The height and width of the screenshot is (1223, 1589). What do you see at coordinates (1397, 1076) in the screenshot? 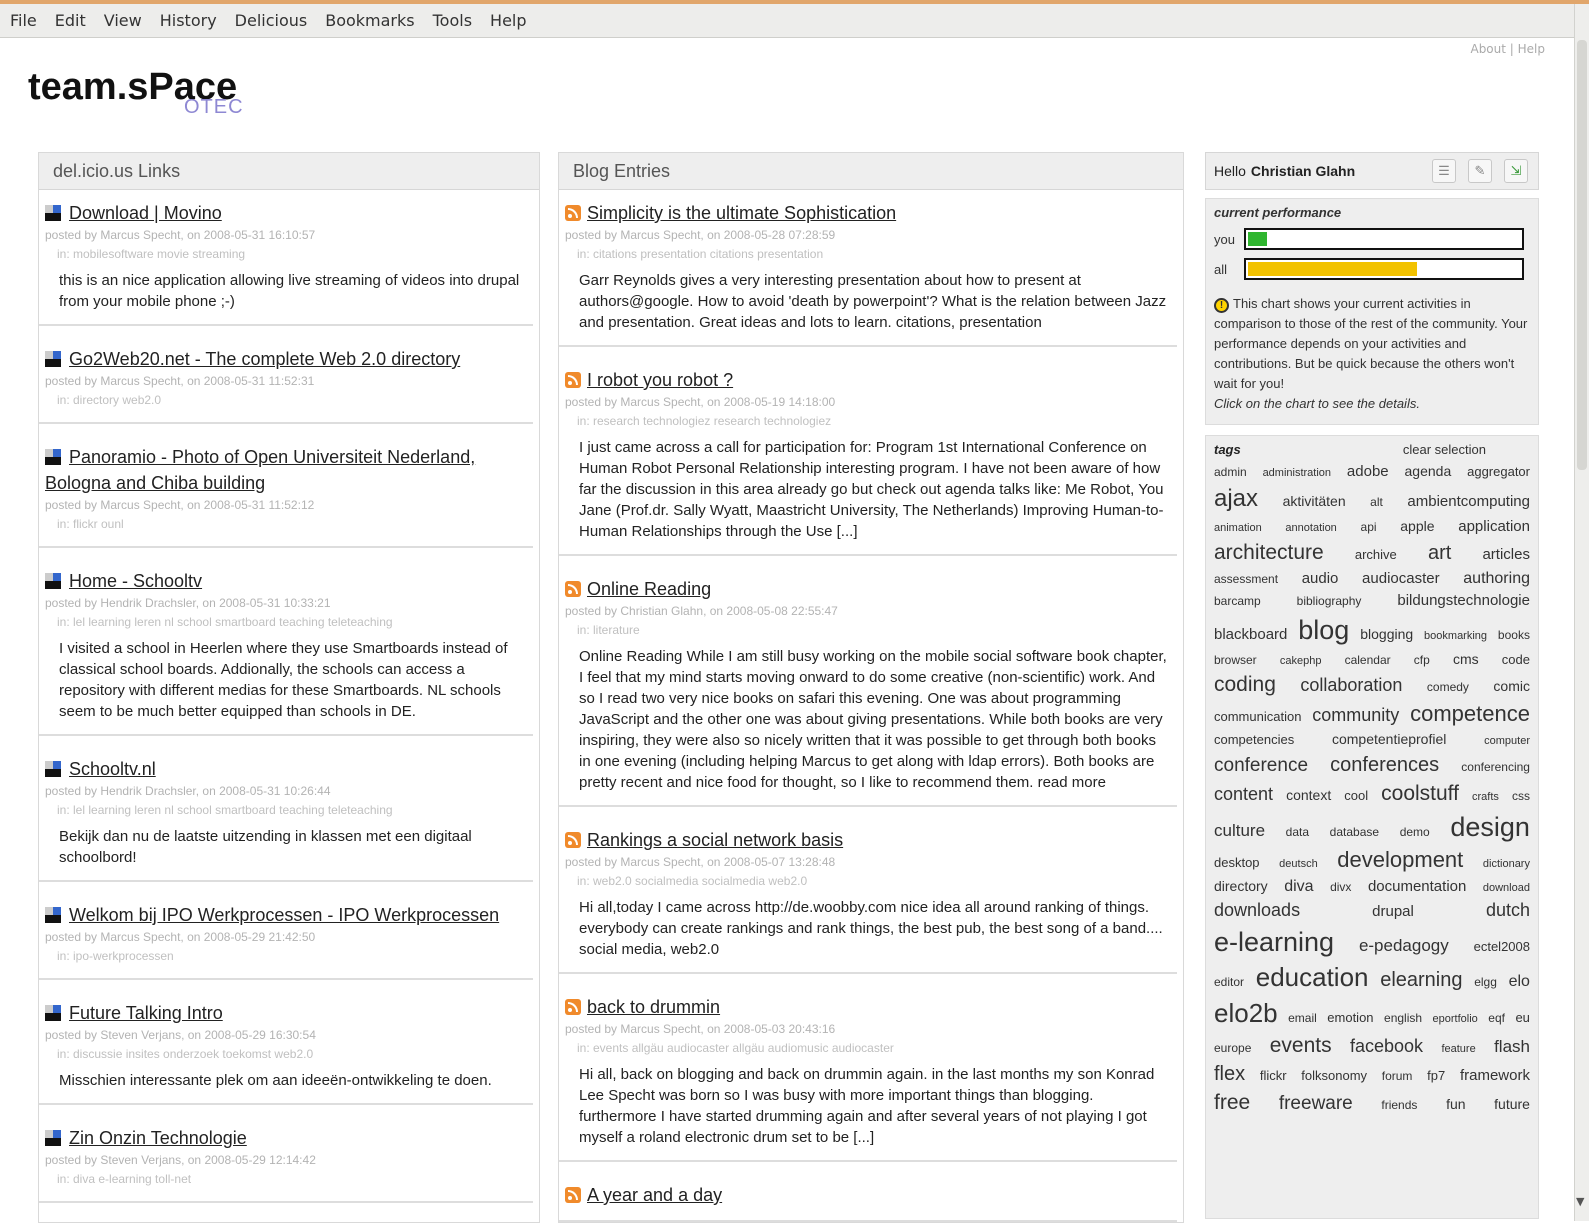
I see `tag-link: forum` at bounding box center [1397, 1076].